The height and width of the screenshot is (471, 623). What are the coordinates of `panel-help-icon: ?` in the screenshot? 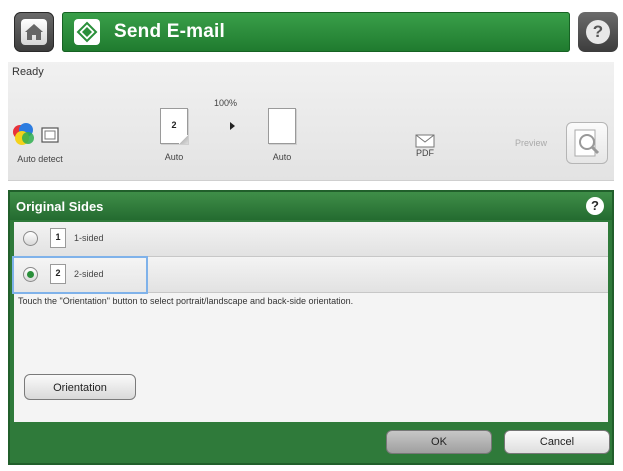 It's located at (595, 206).